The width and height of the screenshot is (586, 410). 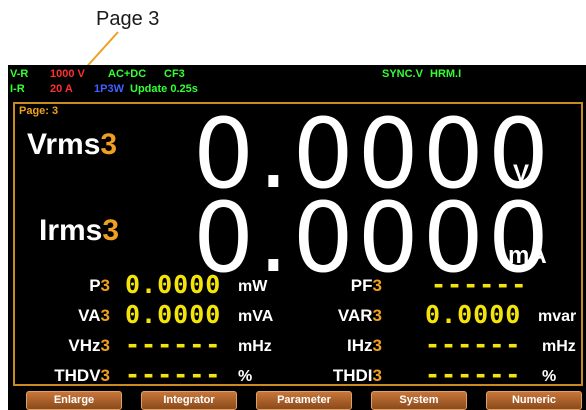 I want to click on param-thdi-label: THDI3, so click(x=334, y=376).